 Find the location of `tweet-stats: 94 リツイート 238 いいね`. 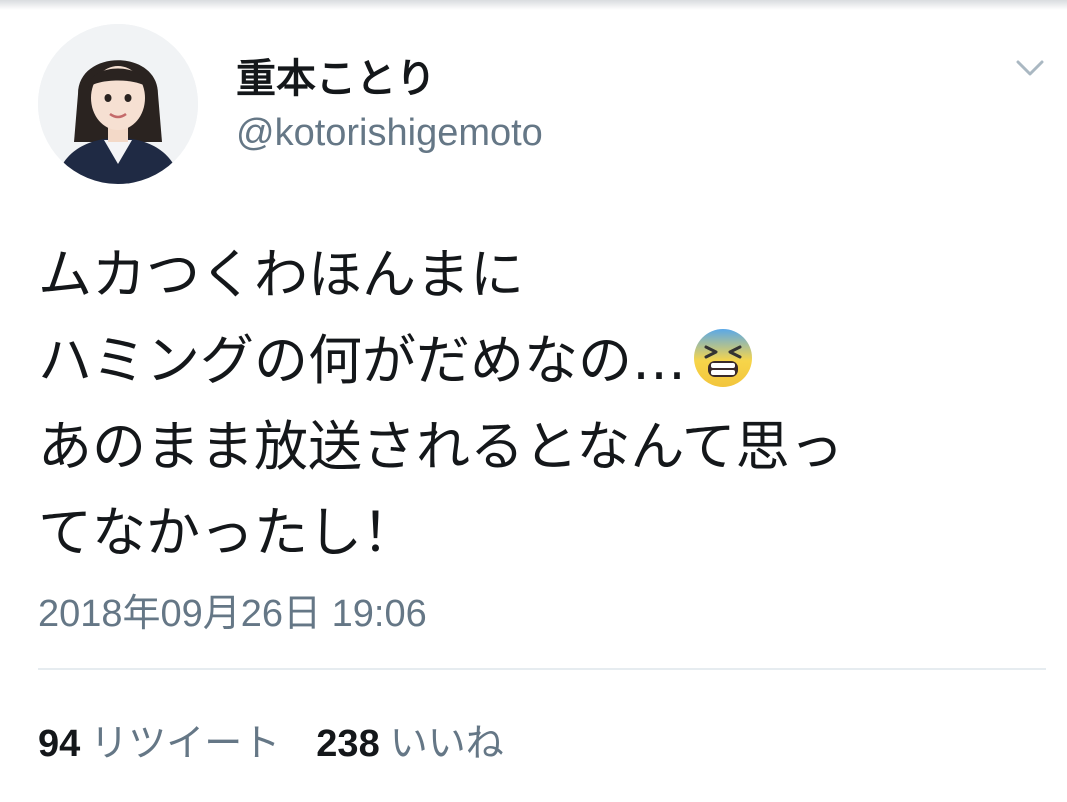

tweet-stats: 94 リツイート 238 いいね is located at coordinates (271, 739).